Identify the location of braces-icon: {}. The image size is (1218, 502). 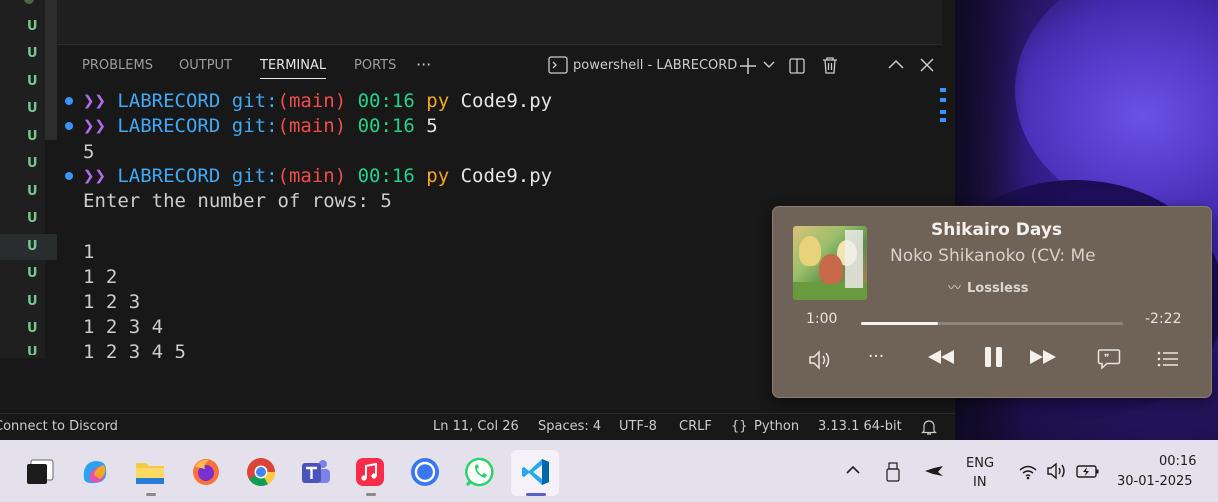
(739, 426).